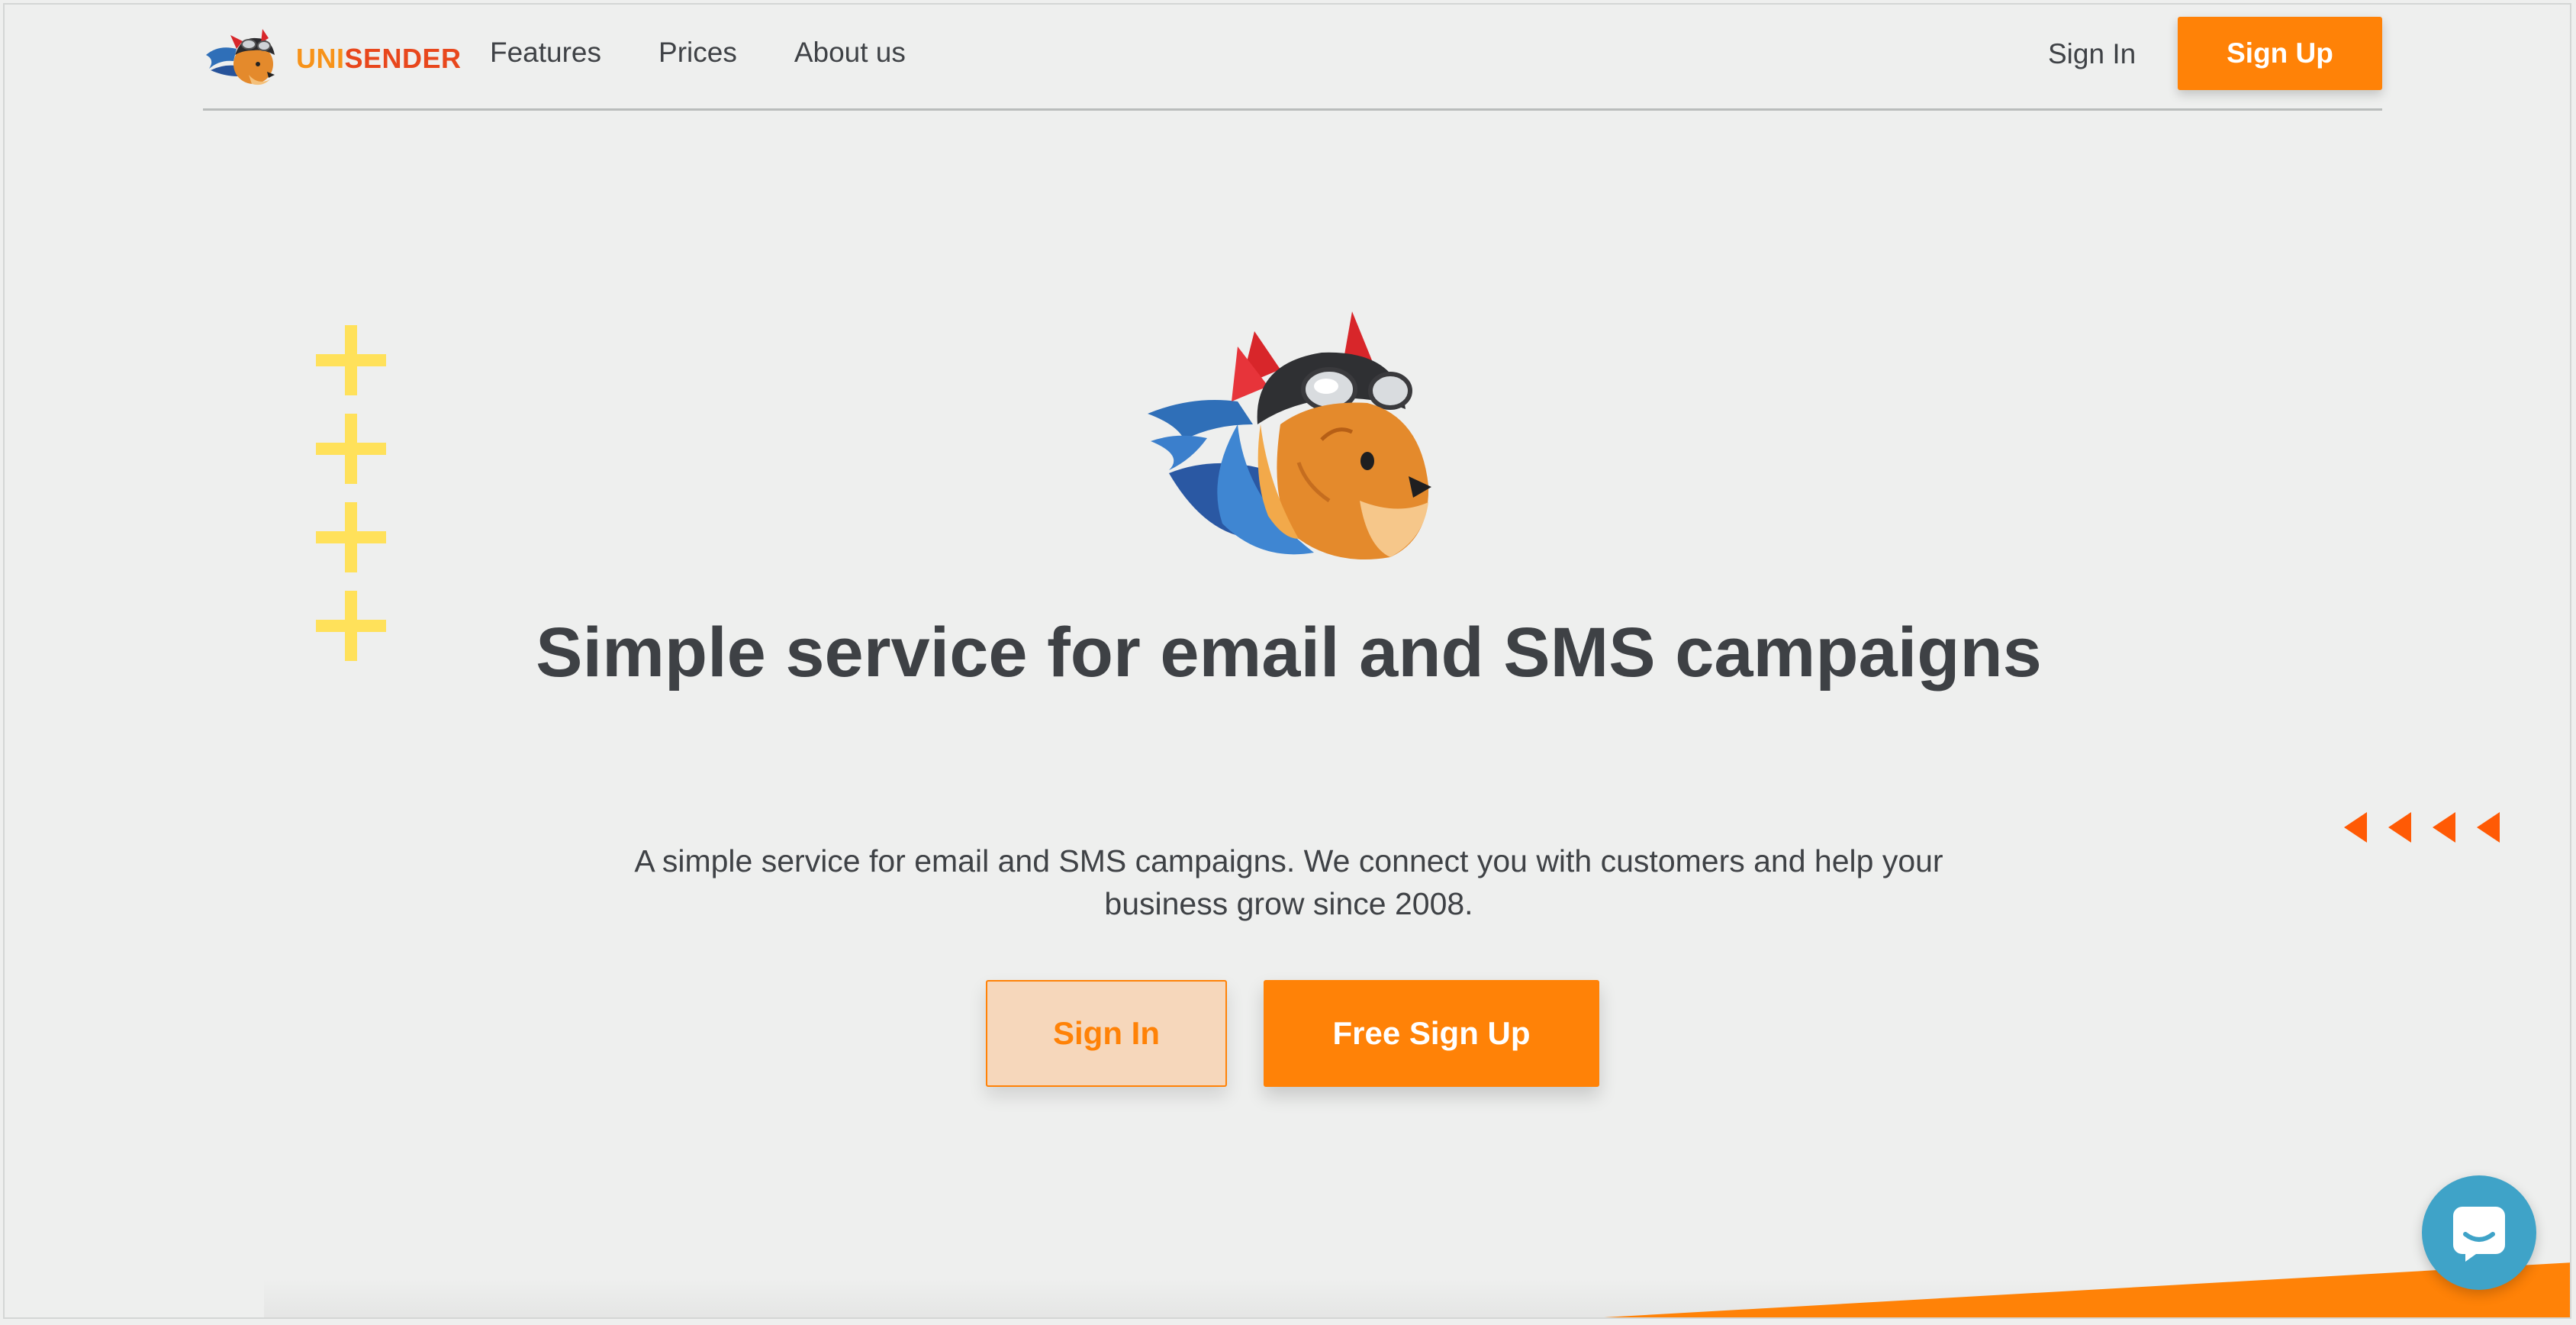  I want to click on main-nav: Features Prices About us, so click(726, 53).